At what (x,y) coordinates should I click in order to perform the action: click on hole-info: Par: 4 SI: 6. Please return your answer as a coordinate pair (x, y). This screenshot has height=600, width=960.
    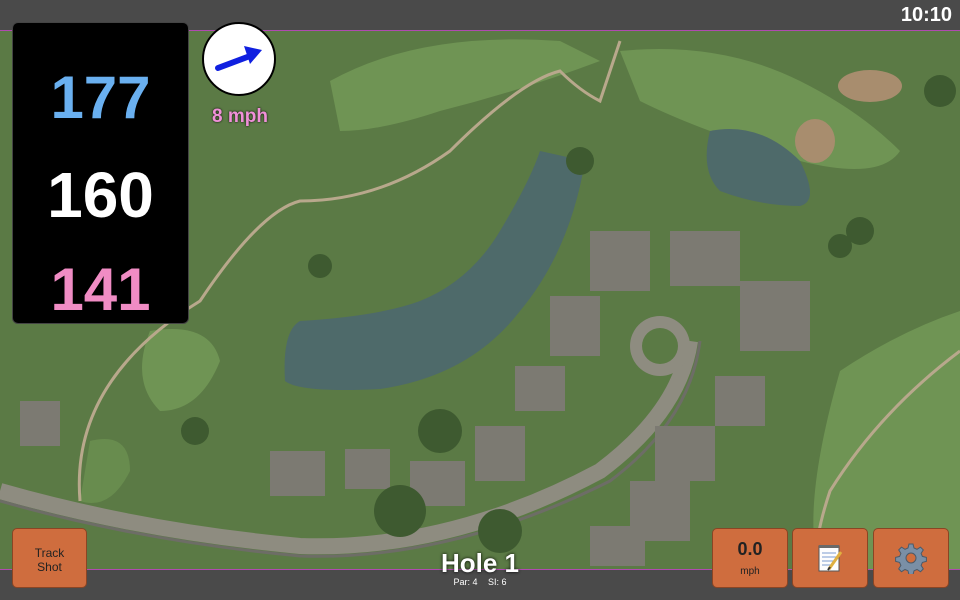
    Looking at the image, I should click on (480, 582).